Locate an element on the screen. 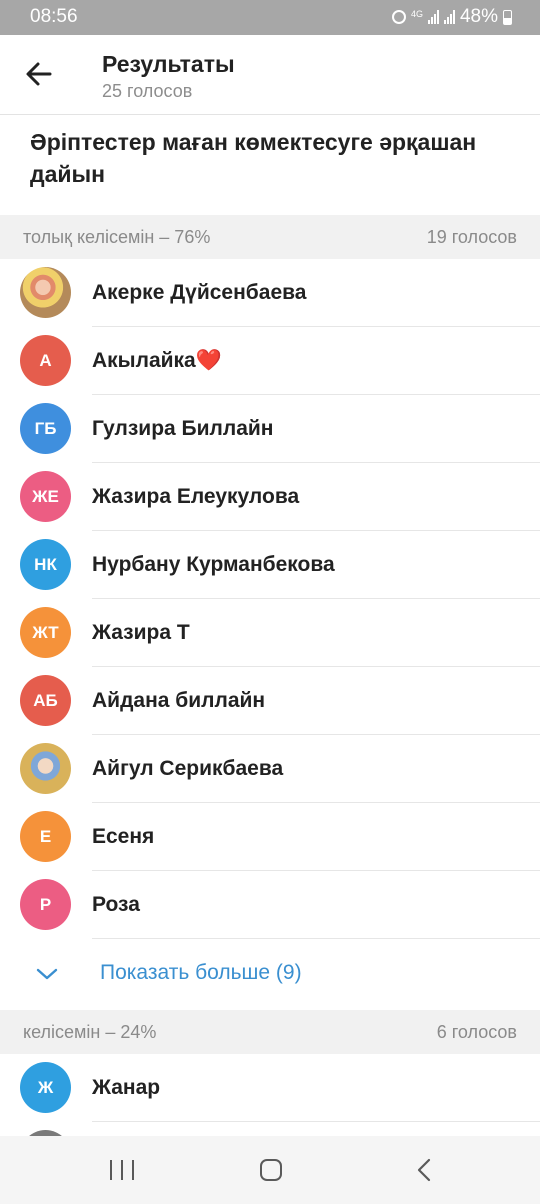 The image size is (540, 1204). status-bar: 08:56 4G 48% is located at coordinates (270, 17).